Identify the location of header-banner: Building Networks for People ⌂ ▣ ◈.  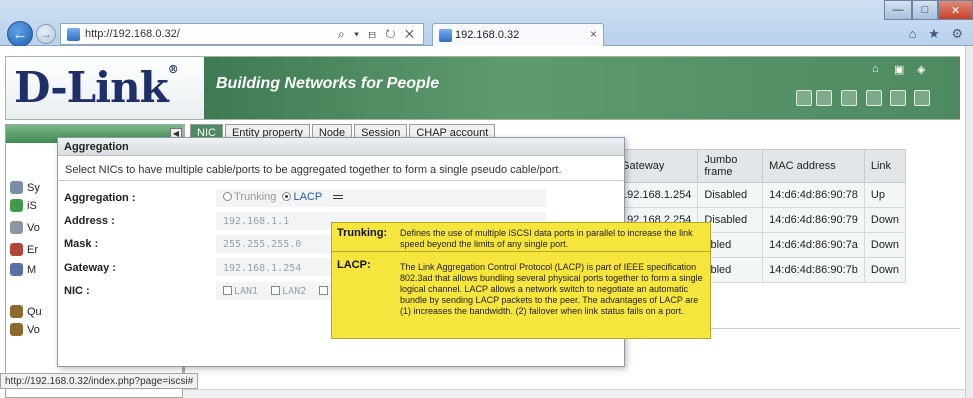
(582, 88).